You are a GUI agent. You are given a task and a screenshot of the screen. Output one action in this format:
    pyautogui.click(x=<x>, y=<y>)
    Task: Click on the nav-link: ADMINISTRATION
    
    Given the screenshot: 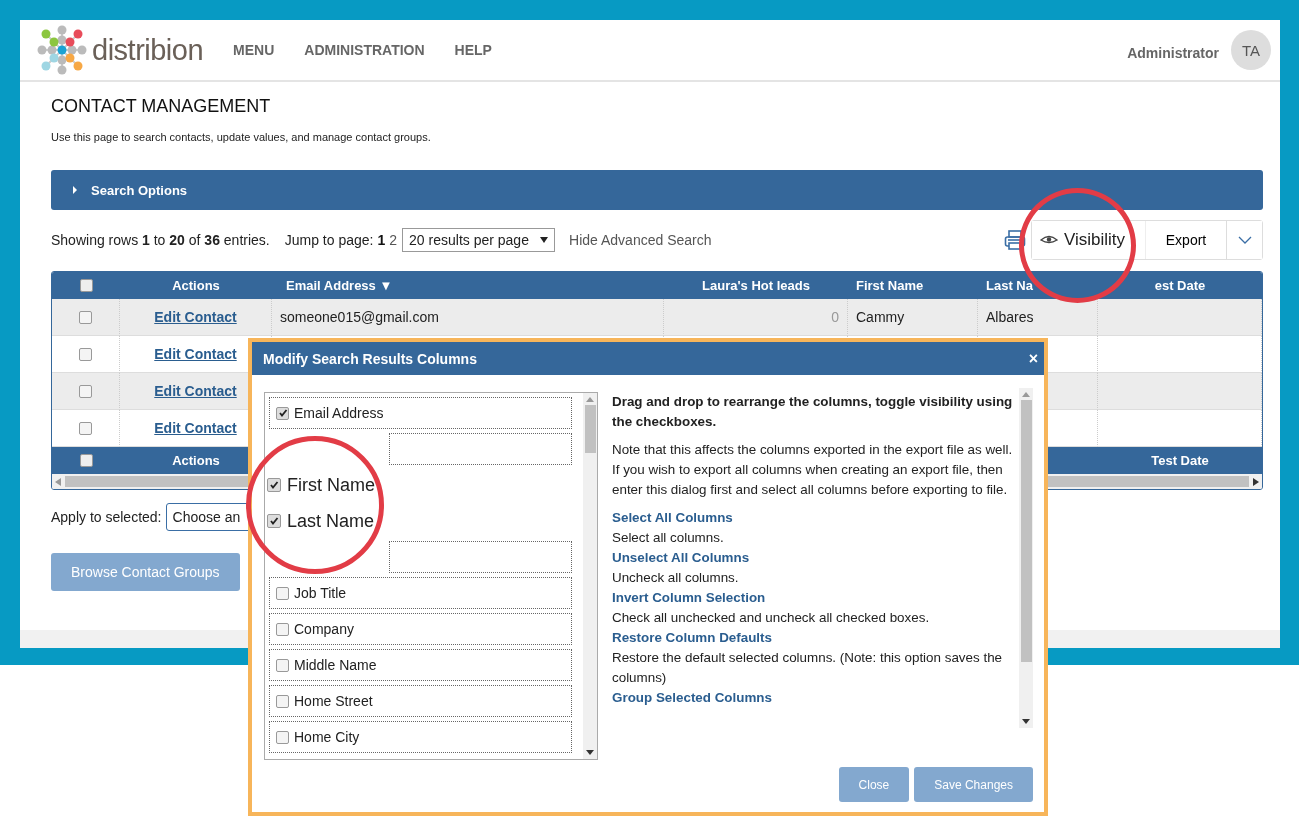 What is the action you would take?
    pyautogui.click(x=364, y=50)
    